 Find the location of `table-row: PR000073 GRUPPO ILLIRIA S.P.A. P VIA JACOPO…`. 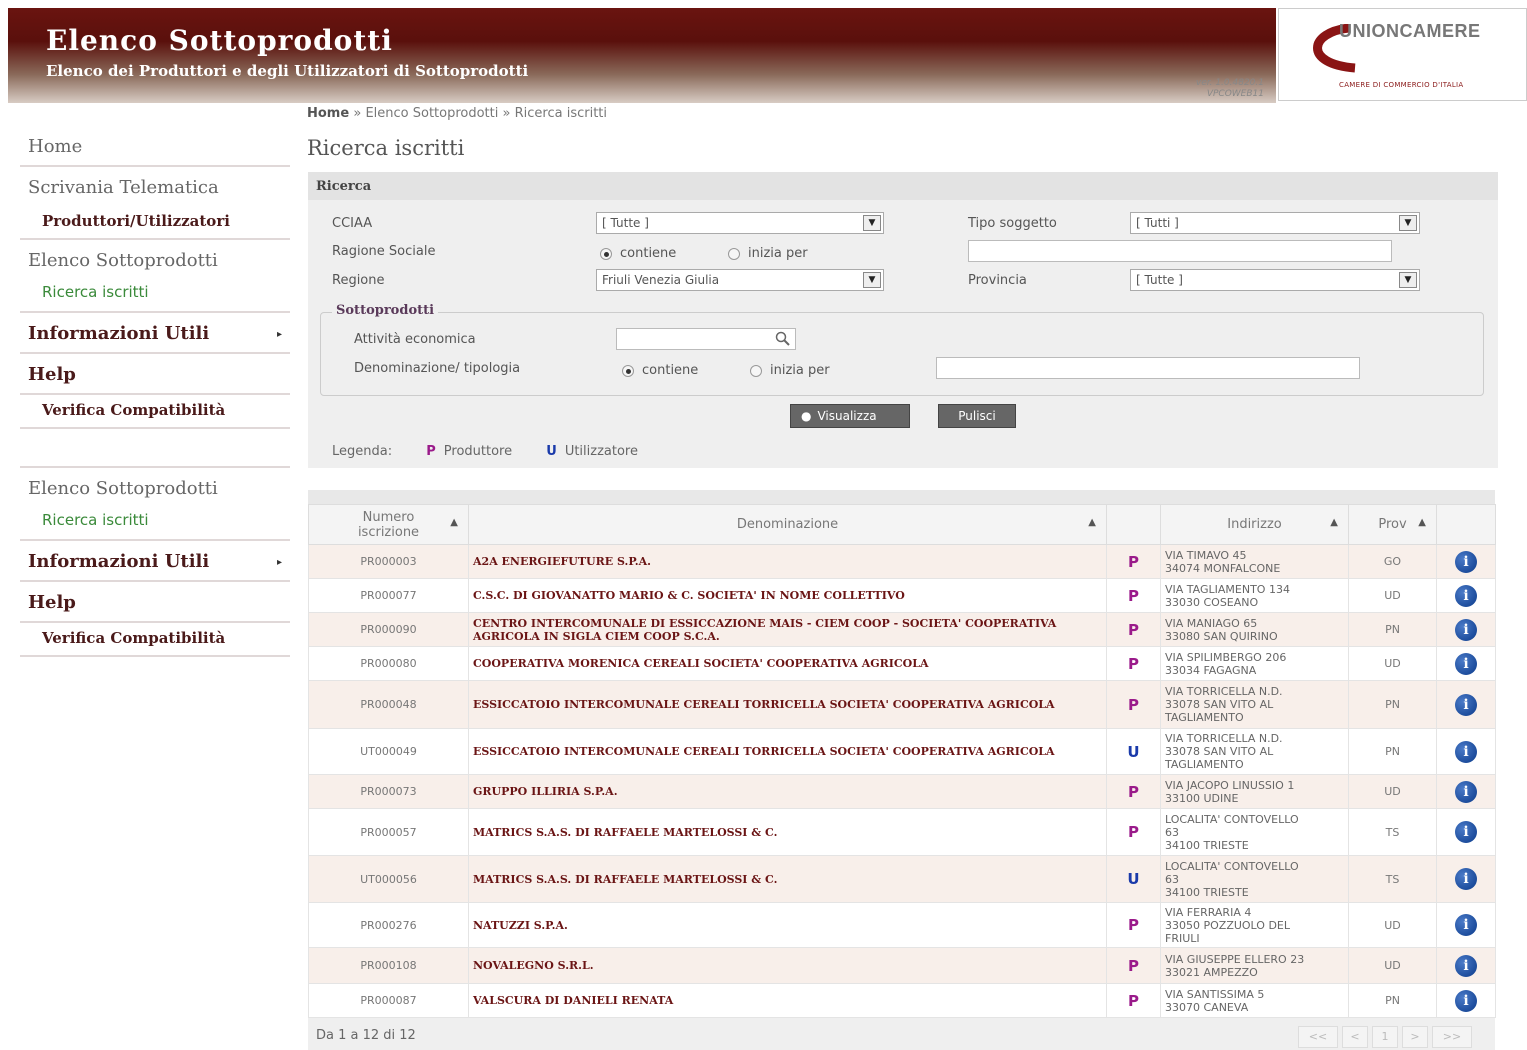

table-row: PR000073 GRUPPO ILLIRIA S.P.A. P VIA JACOPO… is located at coordinates (902, 791).